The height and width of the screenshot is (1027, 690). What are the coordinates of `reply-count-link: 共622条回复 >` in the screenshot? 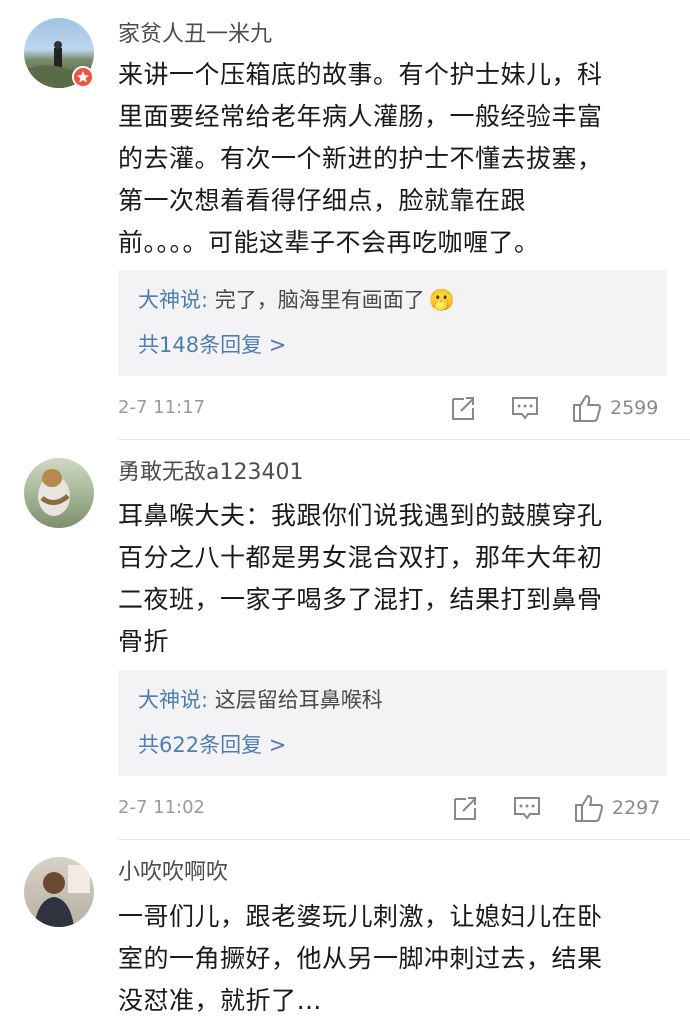 It's located at (212, 745).